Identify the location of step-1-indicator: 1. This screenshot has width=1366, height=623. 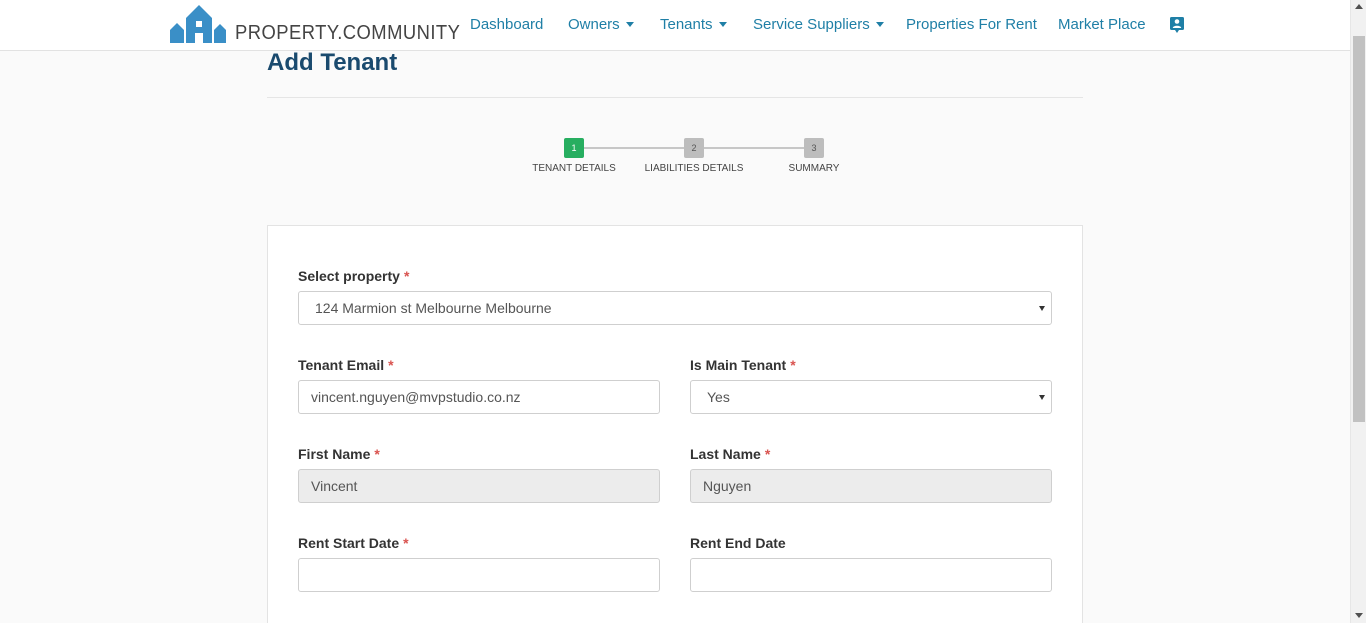
(574, 148).